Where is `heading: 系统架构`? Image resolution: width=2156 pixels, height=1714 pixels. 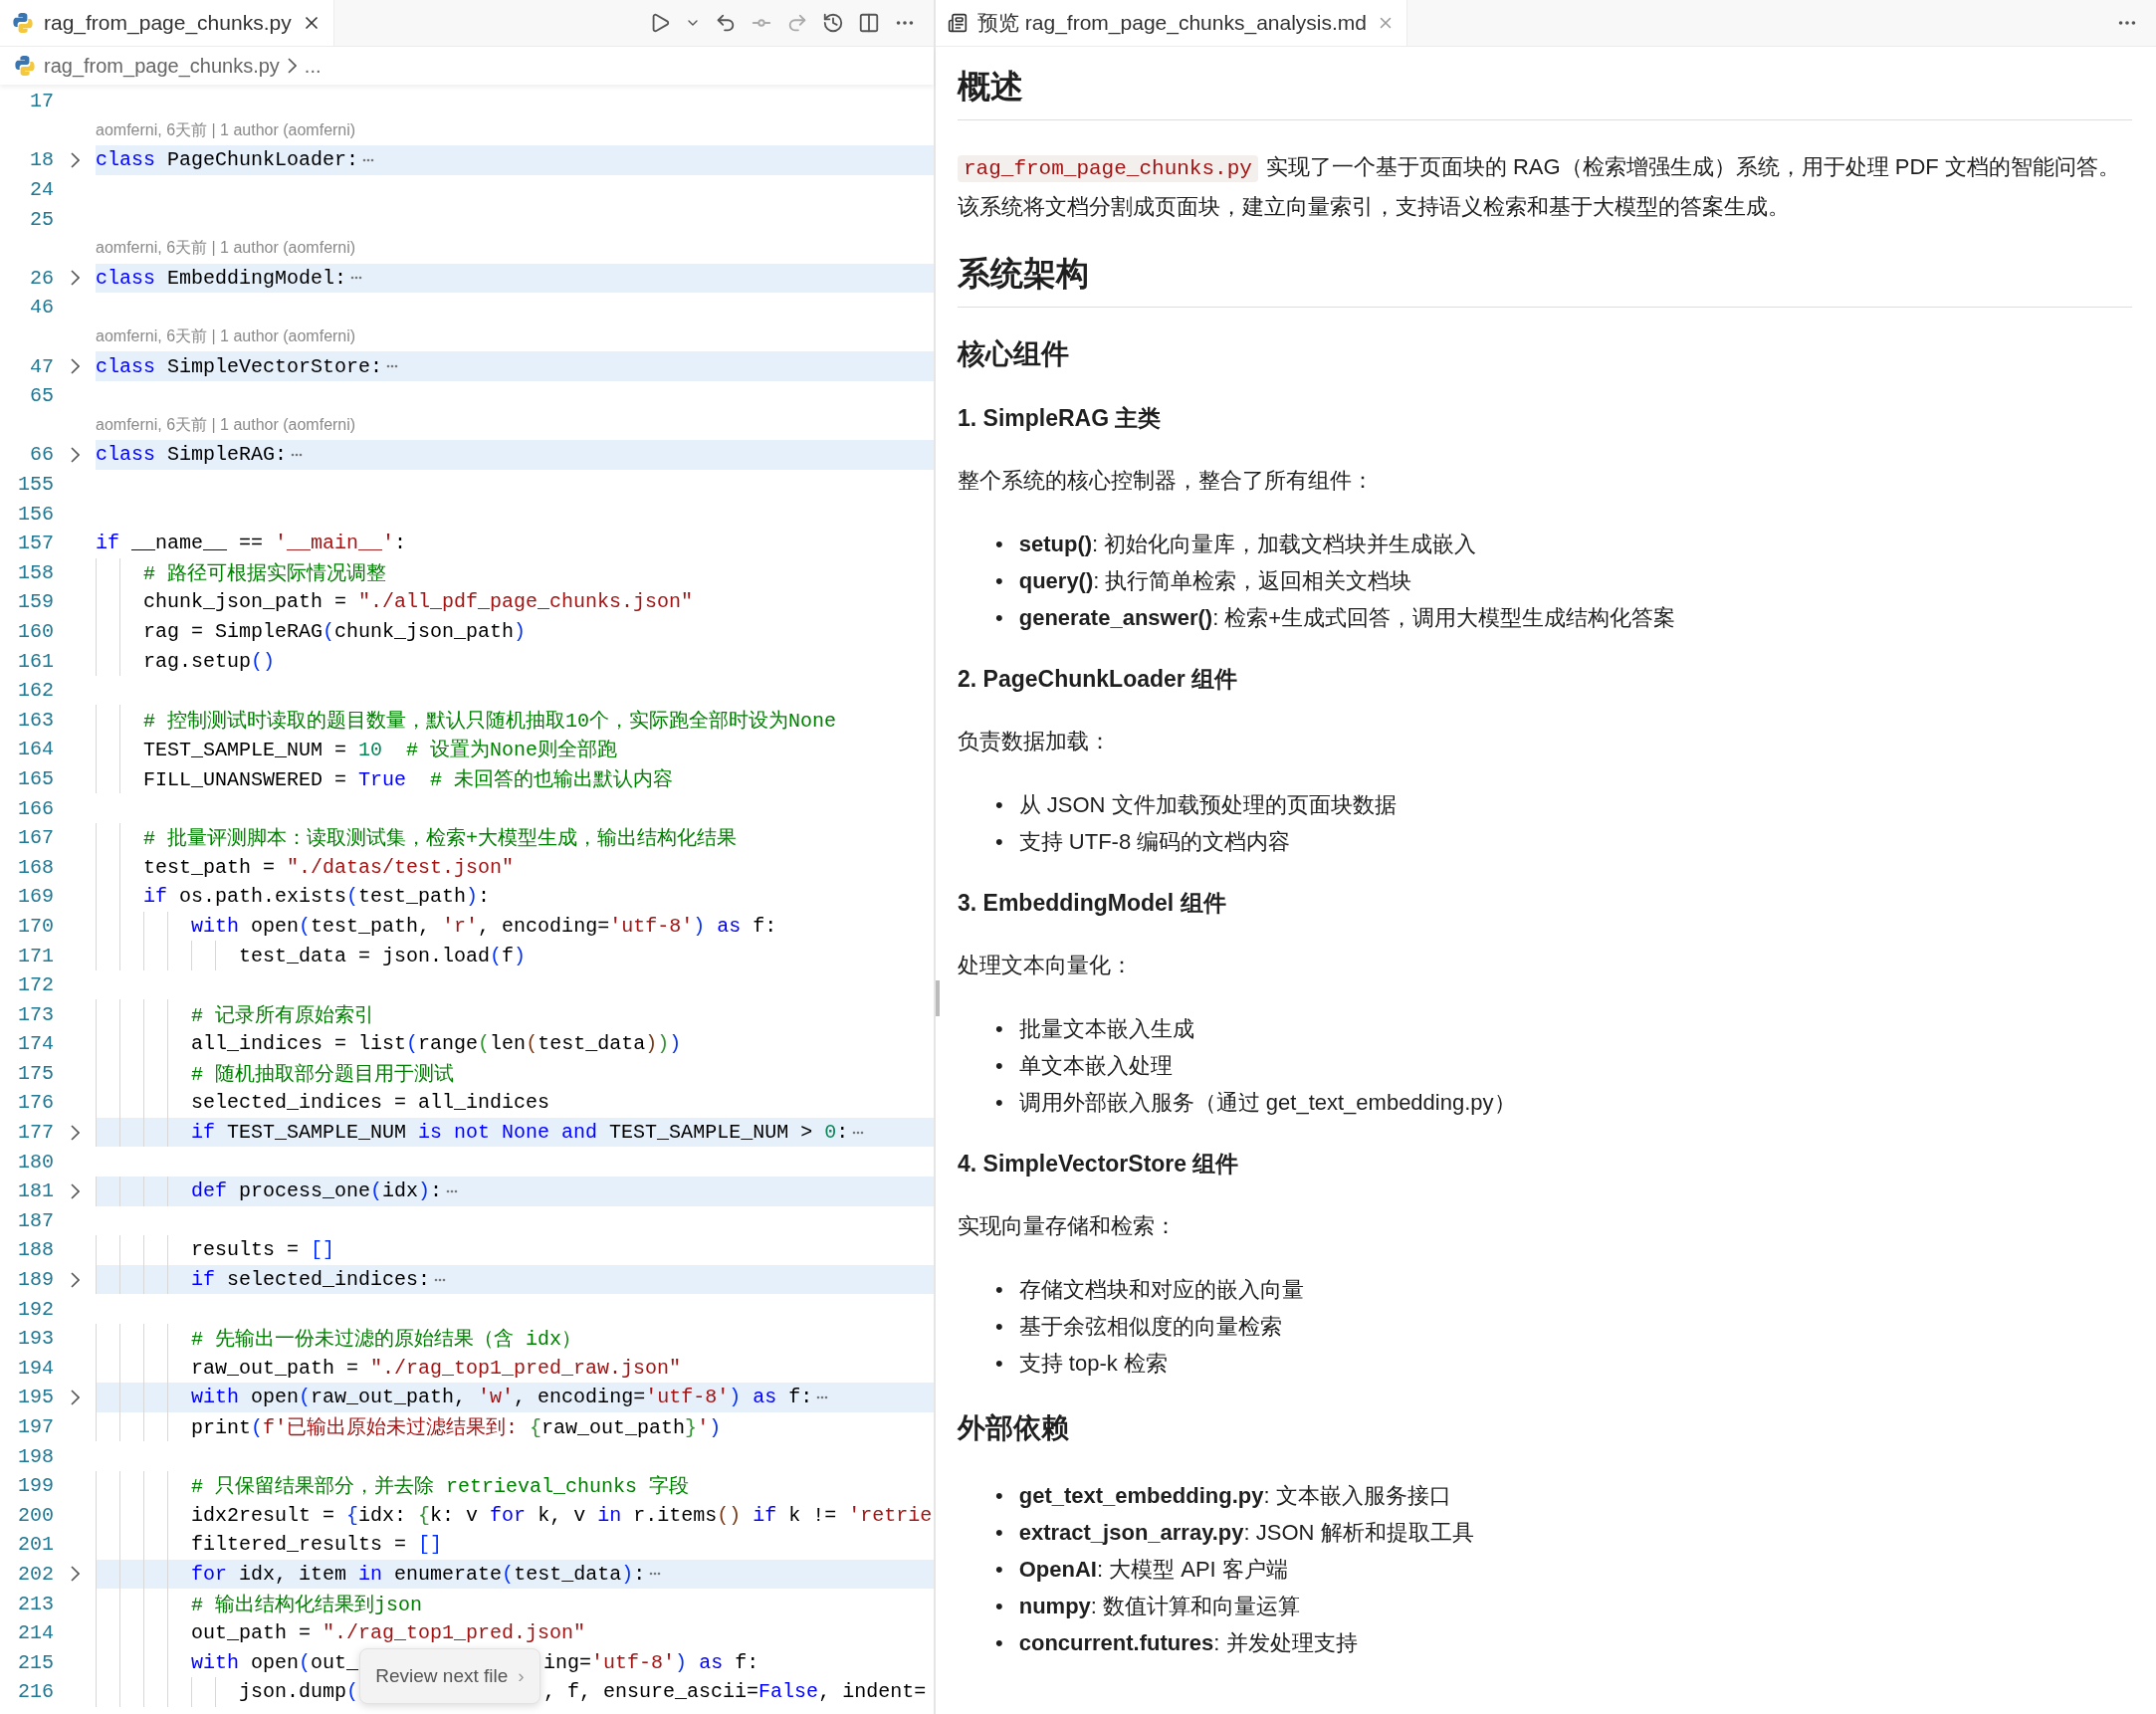
heading: 系统架构 is located at coordinates (1545, 280).